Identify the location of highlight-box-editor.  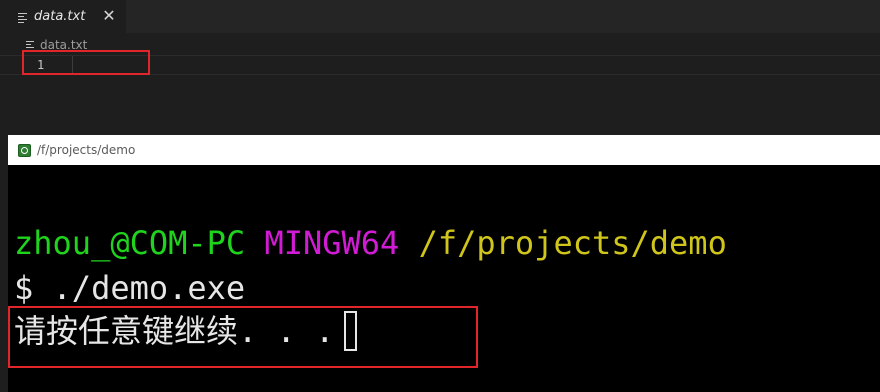
(86, 62).